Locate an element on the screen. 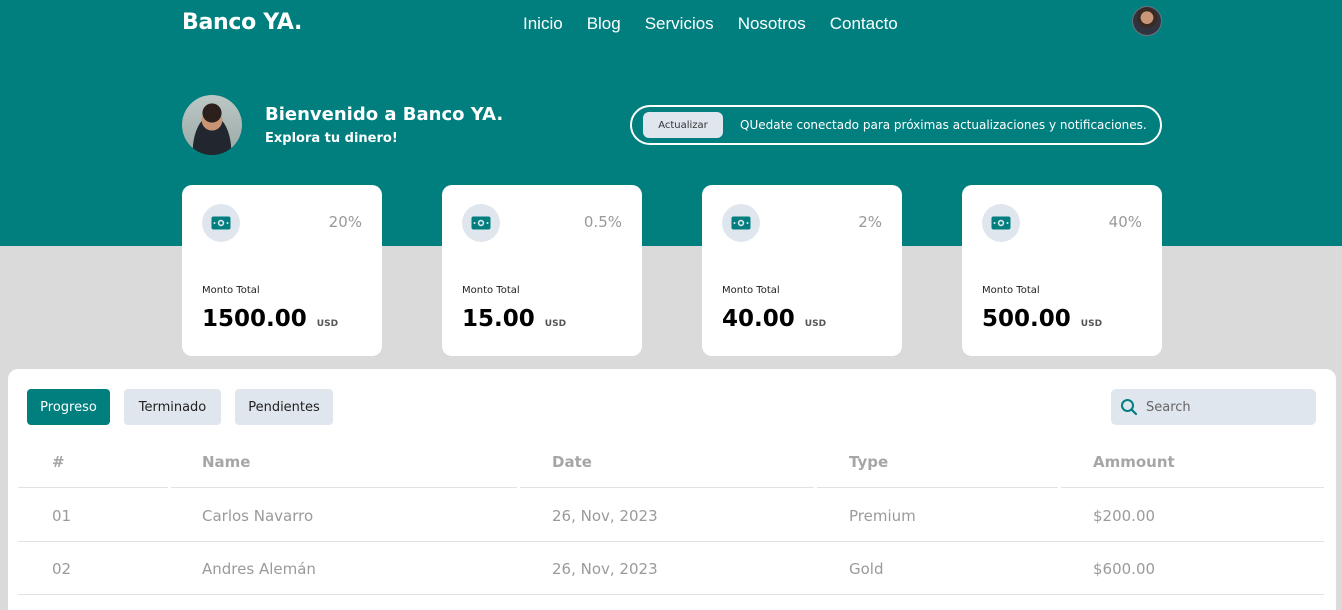 The image size is (1342, 610). card-percent: 40% is located at coordinates (1125, 222).